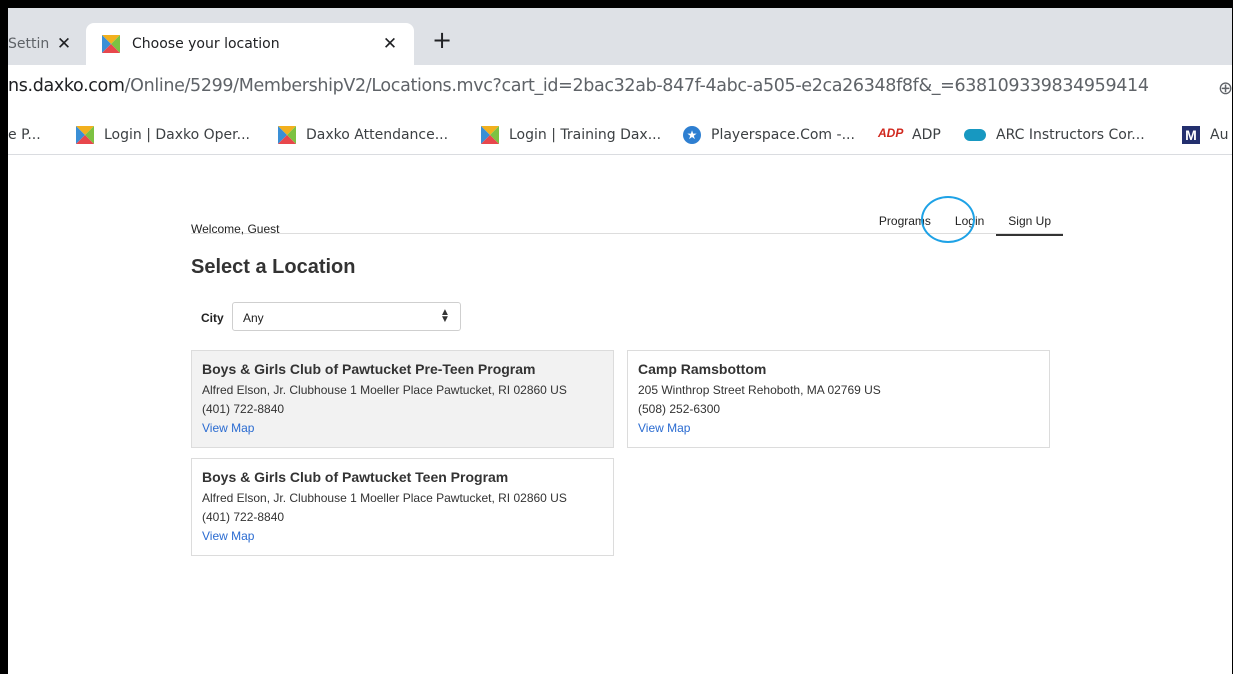 Image resolution: width=1233 pixels, height=674 pixels. I want to click on annotation-circle, so click(948, 219).